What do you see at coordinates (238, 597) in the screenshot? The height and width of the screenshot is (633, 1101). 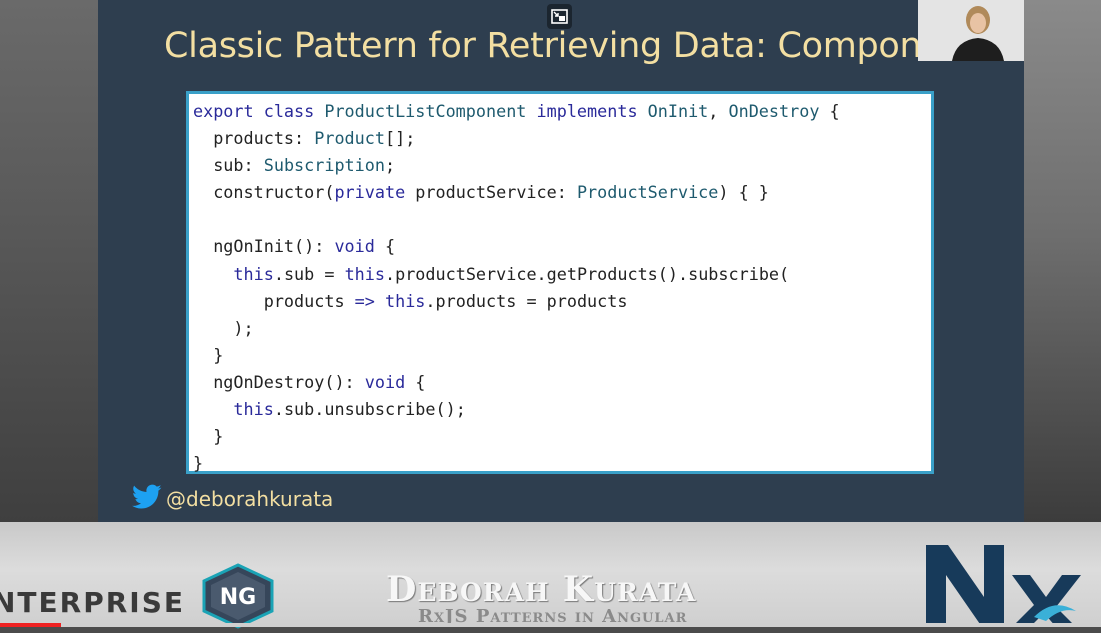 I see `ng-logo-text: NG` at bounding box center [238, 597].